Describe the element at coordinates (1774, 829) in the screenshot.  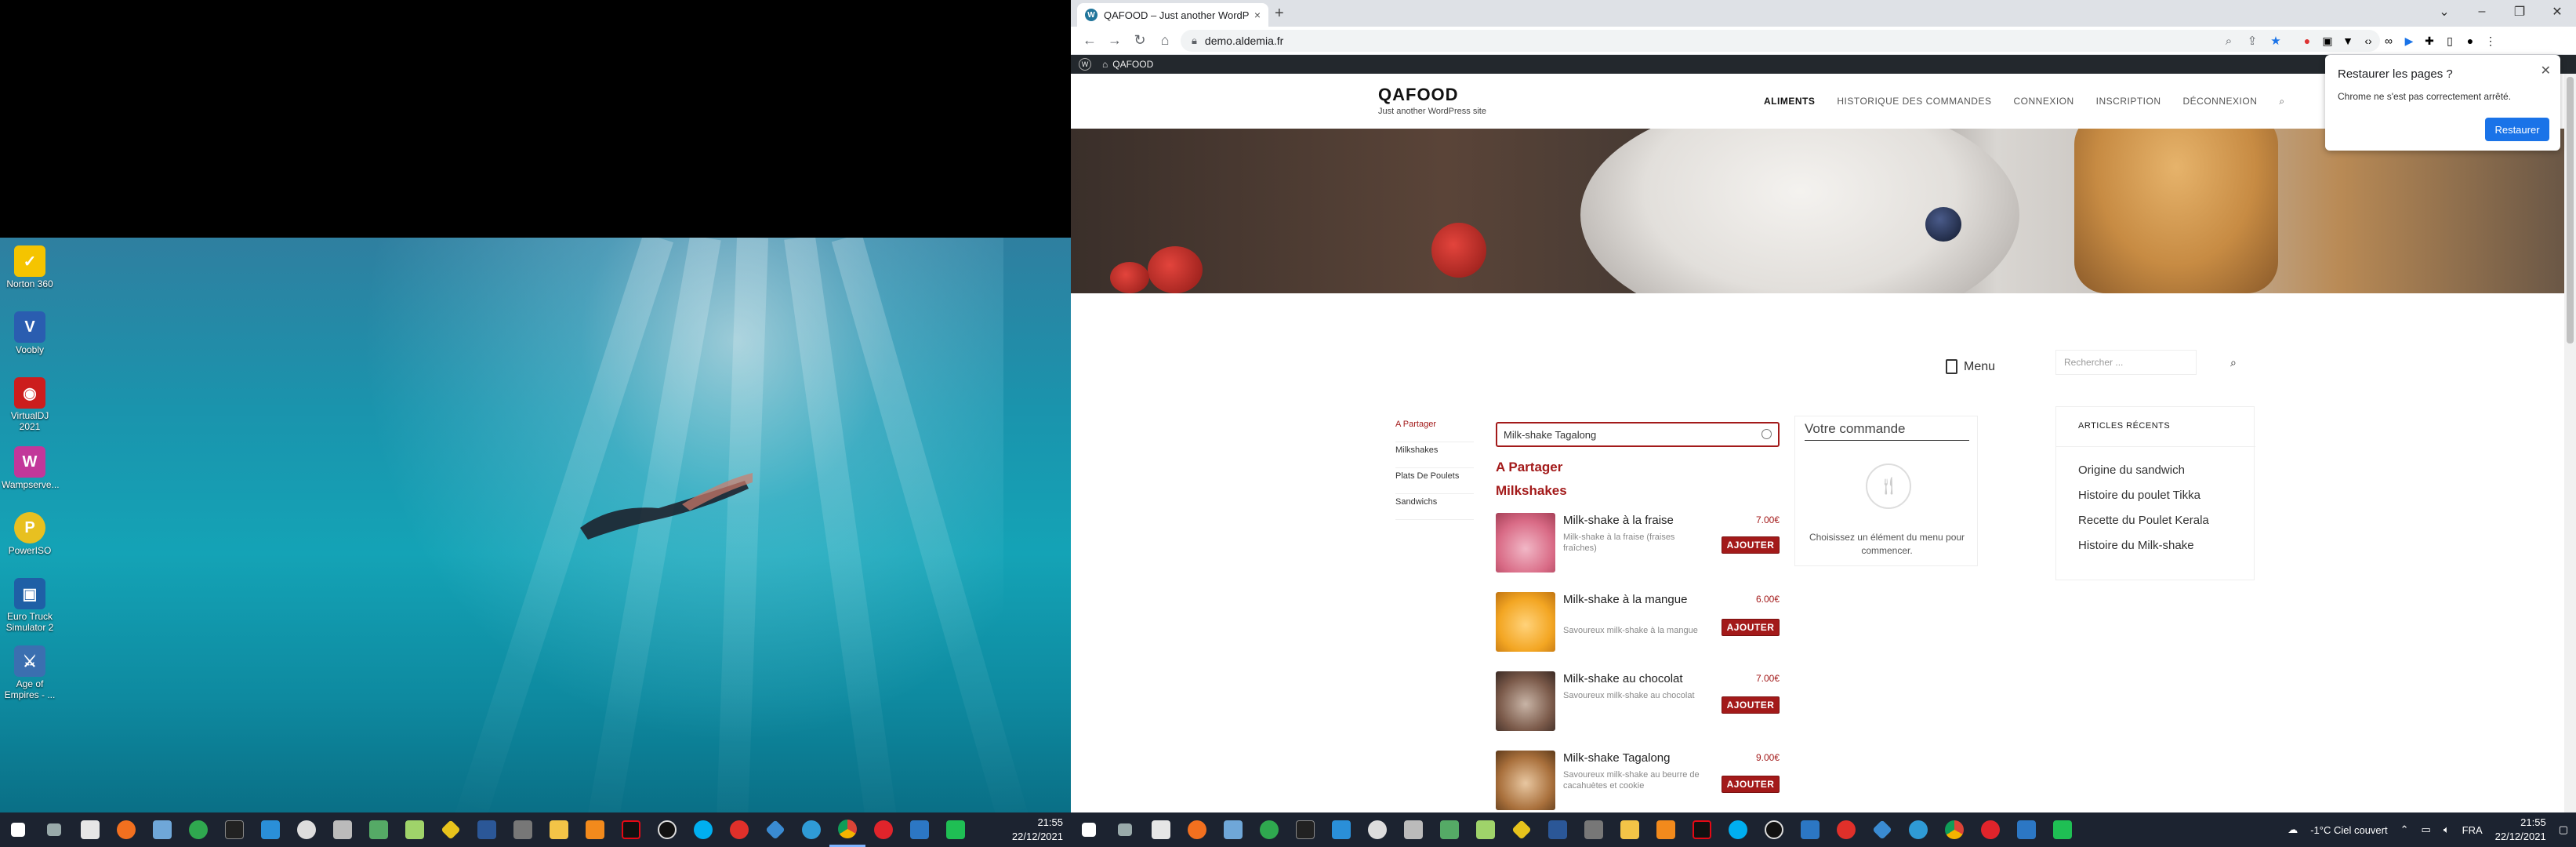
I see `logitech-icon` at that location.